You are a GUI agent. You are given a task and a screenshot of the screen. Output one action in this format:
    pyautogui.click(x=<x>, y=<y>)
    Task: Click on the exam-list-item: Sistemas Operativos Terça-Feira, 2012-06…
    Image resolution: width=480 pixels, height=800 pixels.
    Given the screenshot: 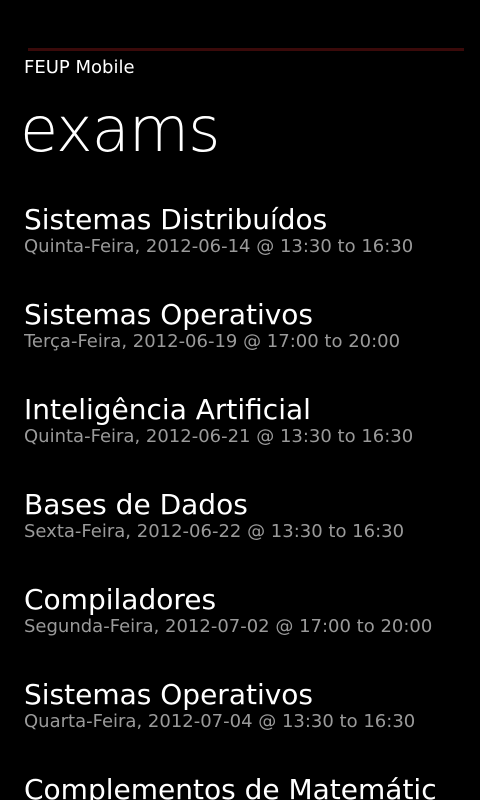 What is the action you would take?
    pyautogui.click(x=252, y=340)
    